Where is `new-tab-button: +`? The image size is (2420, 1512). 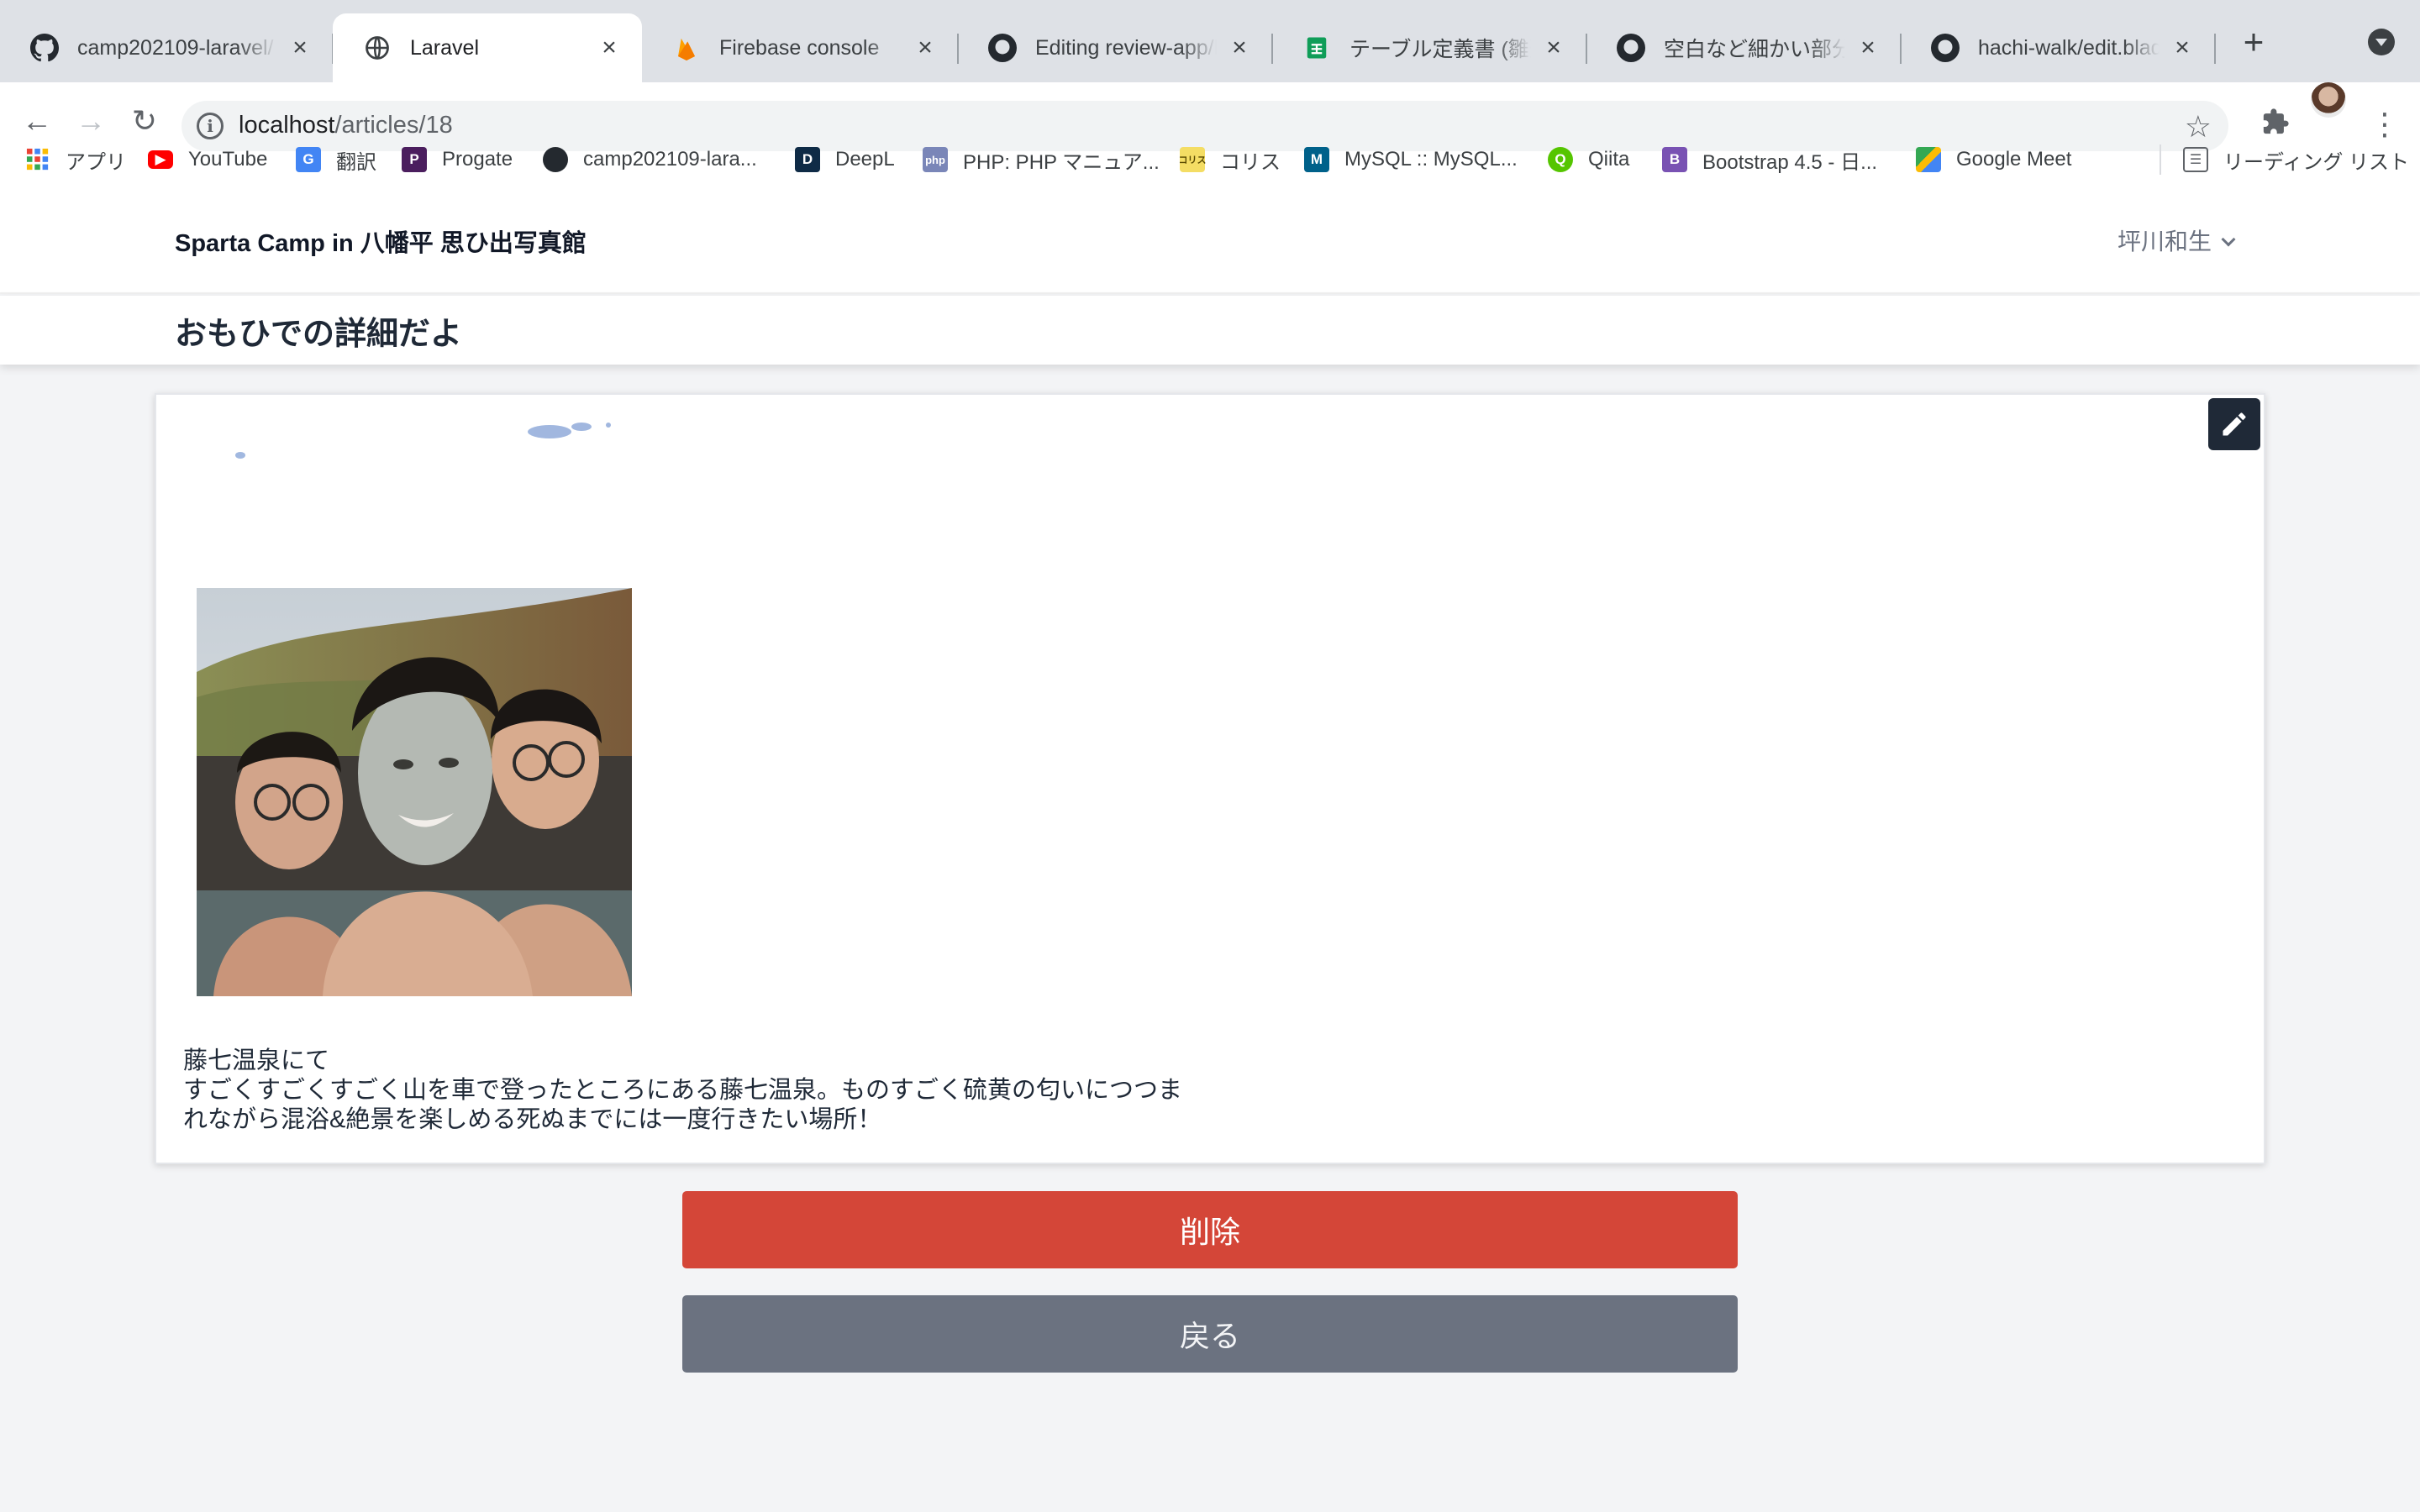 new-tab-button: + is located at coordinates (2253, 42).